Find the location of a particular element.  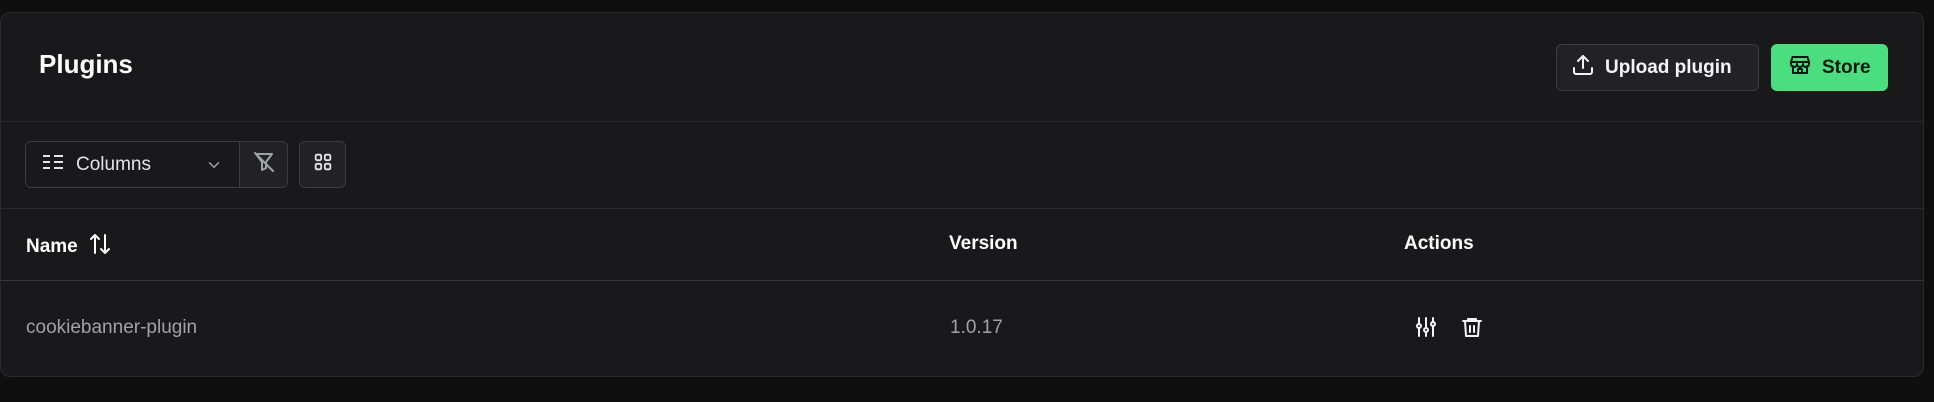

grid-icon is located at coordinates (323, 164).